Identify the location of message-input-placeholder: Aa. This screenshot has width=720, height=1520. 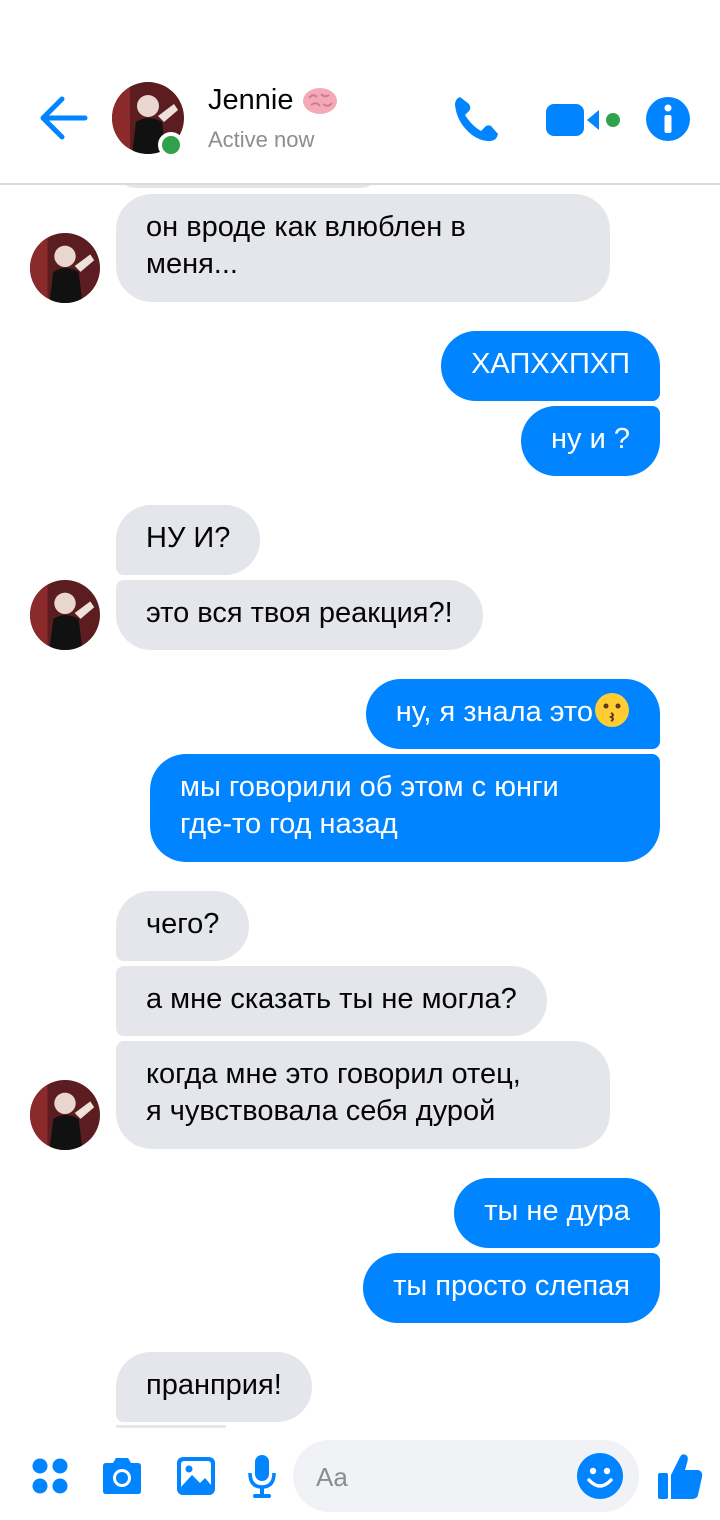
(332, 1477).